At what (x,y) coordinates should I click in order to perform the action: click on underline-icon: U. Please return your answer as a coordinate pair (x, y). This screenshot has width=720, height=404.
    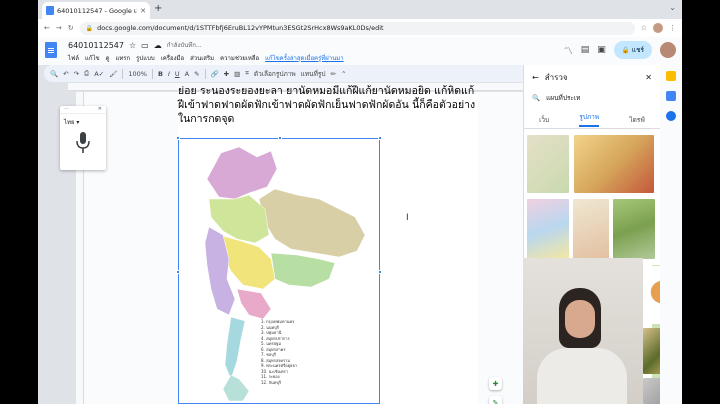
    Looking at the image, I should click on (177, 74).